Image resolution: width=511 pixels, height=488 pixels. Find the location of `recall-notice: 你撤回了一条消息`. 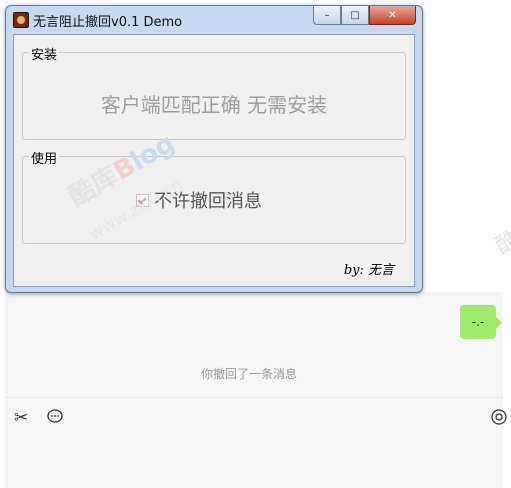

recall-notice: 你撤回了一条消息 is located at coordinates (248, 374).